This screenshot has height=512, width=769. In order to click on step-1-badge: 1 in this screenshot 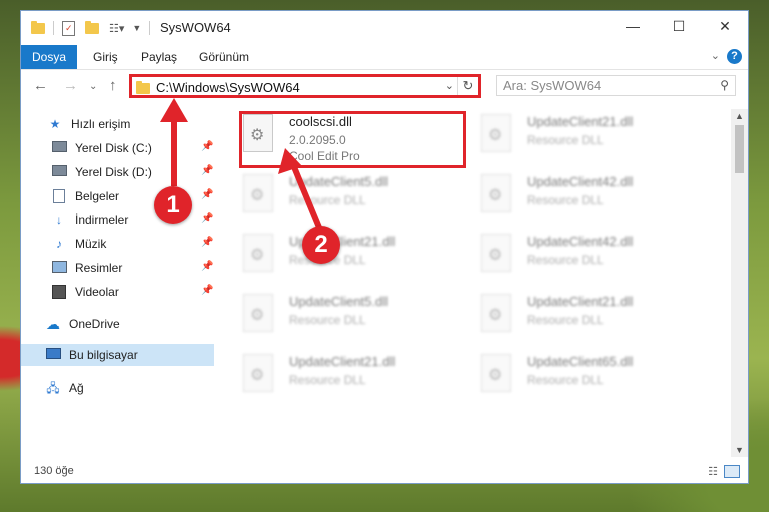, I will do `click(173, 205)`.